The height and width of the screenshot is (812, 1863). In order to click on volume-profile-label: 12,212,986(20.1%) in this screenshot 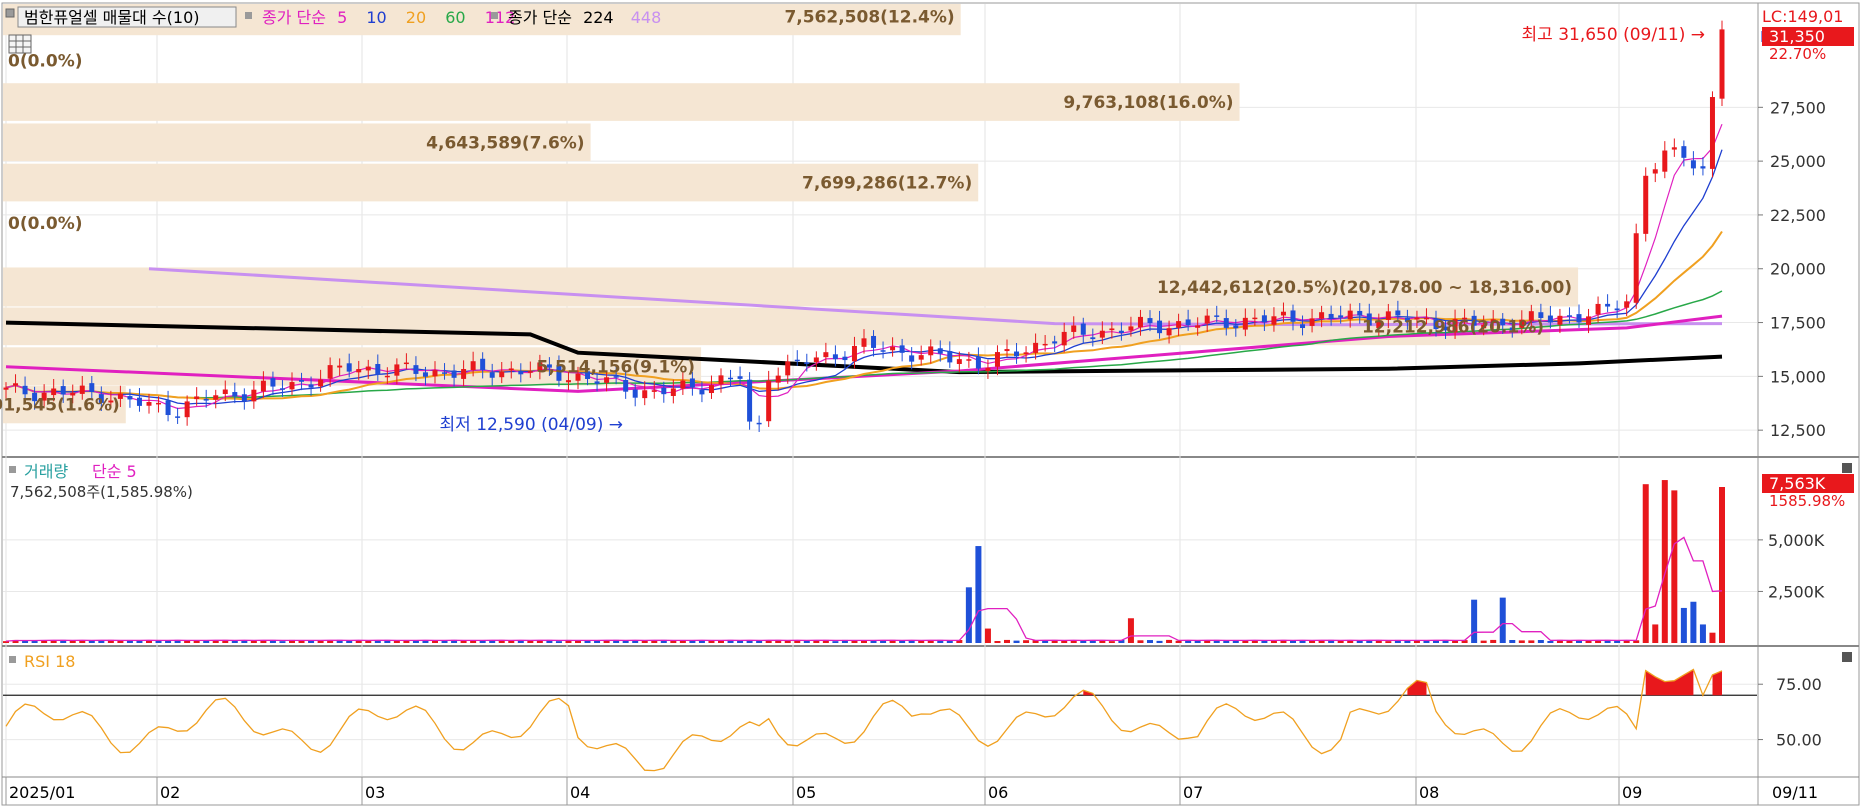, I will do `click(1453, 327)`.